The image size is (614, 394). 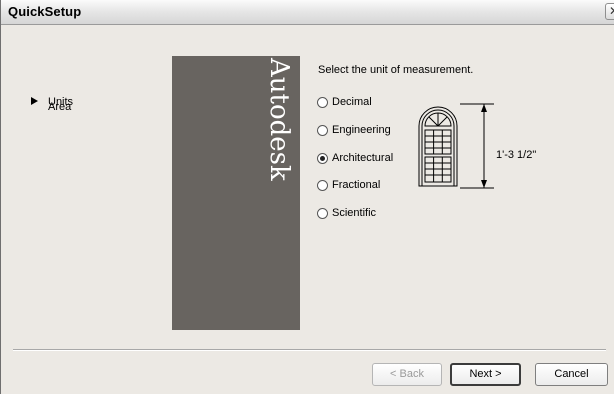 I want to click on radio-scientific: Scientific, so click(x=346, y=213).